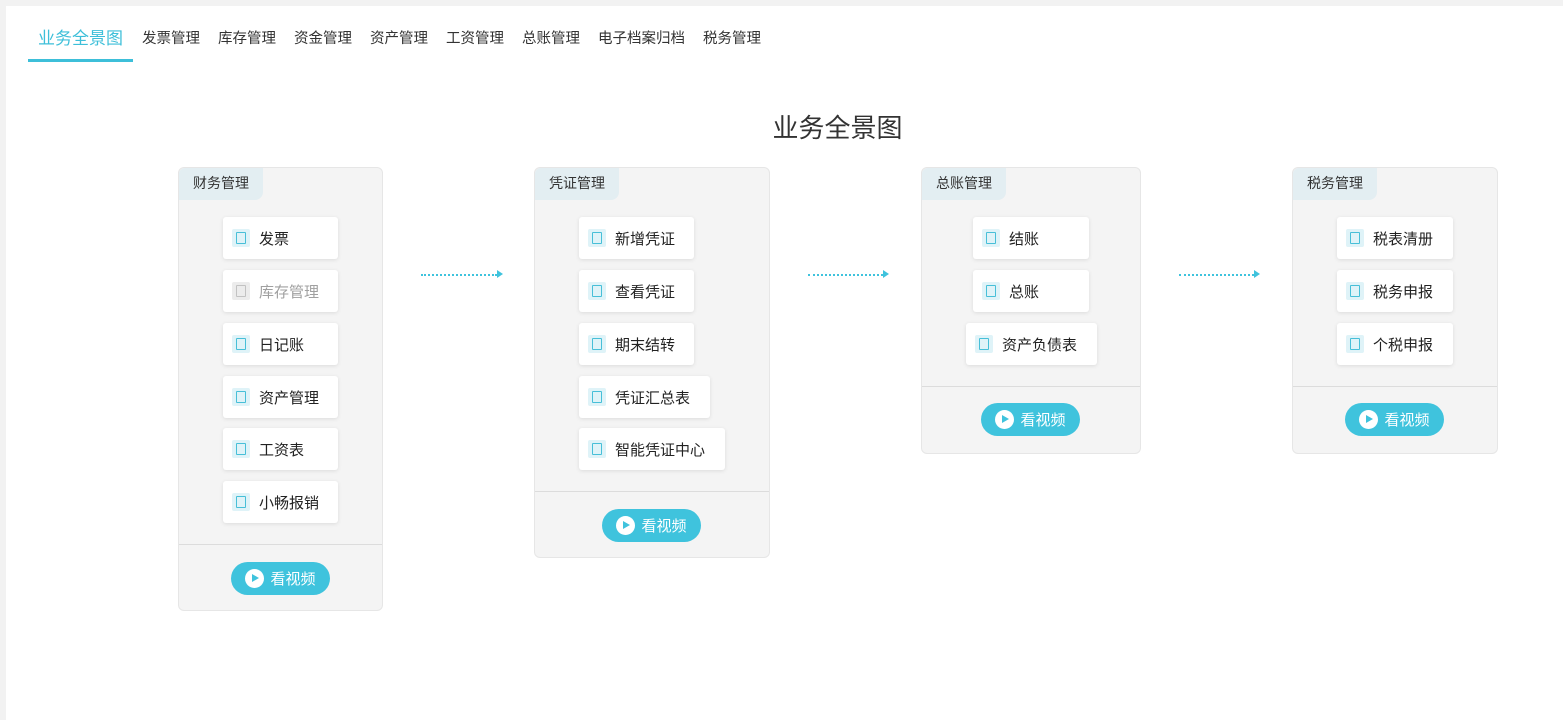  What do you see at coordinates (964, 184) in the screenshot?
I see `card-title: 总账管理` at bounding box center [964, 184].